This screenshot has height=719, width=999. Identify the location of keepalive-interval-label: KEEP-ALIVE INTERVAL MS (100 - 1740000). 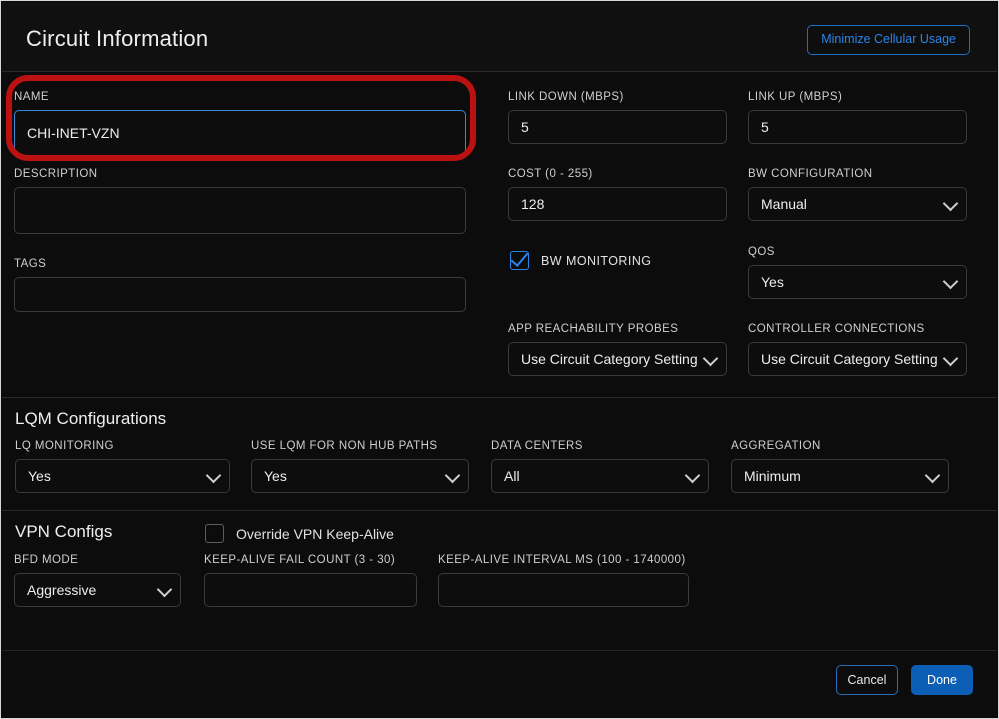
(562, 560).